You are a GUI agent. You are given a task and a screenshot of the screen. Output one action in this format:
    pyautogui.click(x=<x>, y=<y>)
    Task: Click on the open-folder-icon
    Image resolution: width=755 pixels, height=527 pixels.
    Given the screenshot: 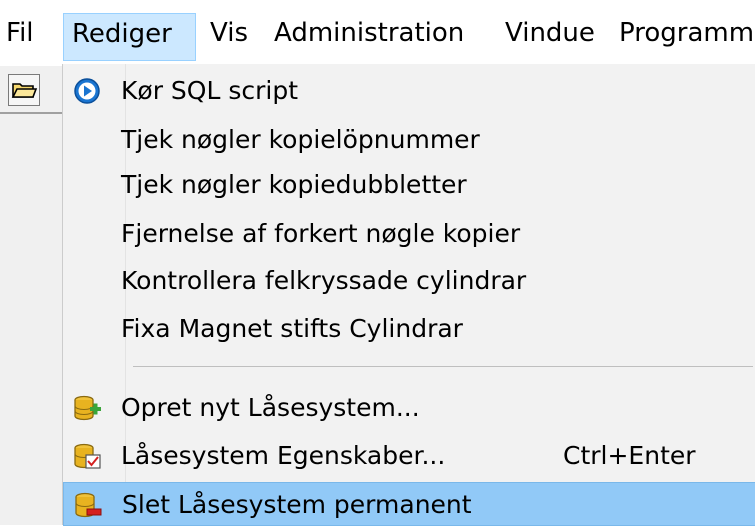 What is the action you would take?
    pyautogui.click(x=24, y=90)
    